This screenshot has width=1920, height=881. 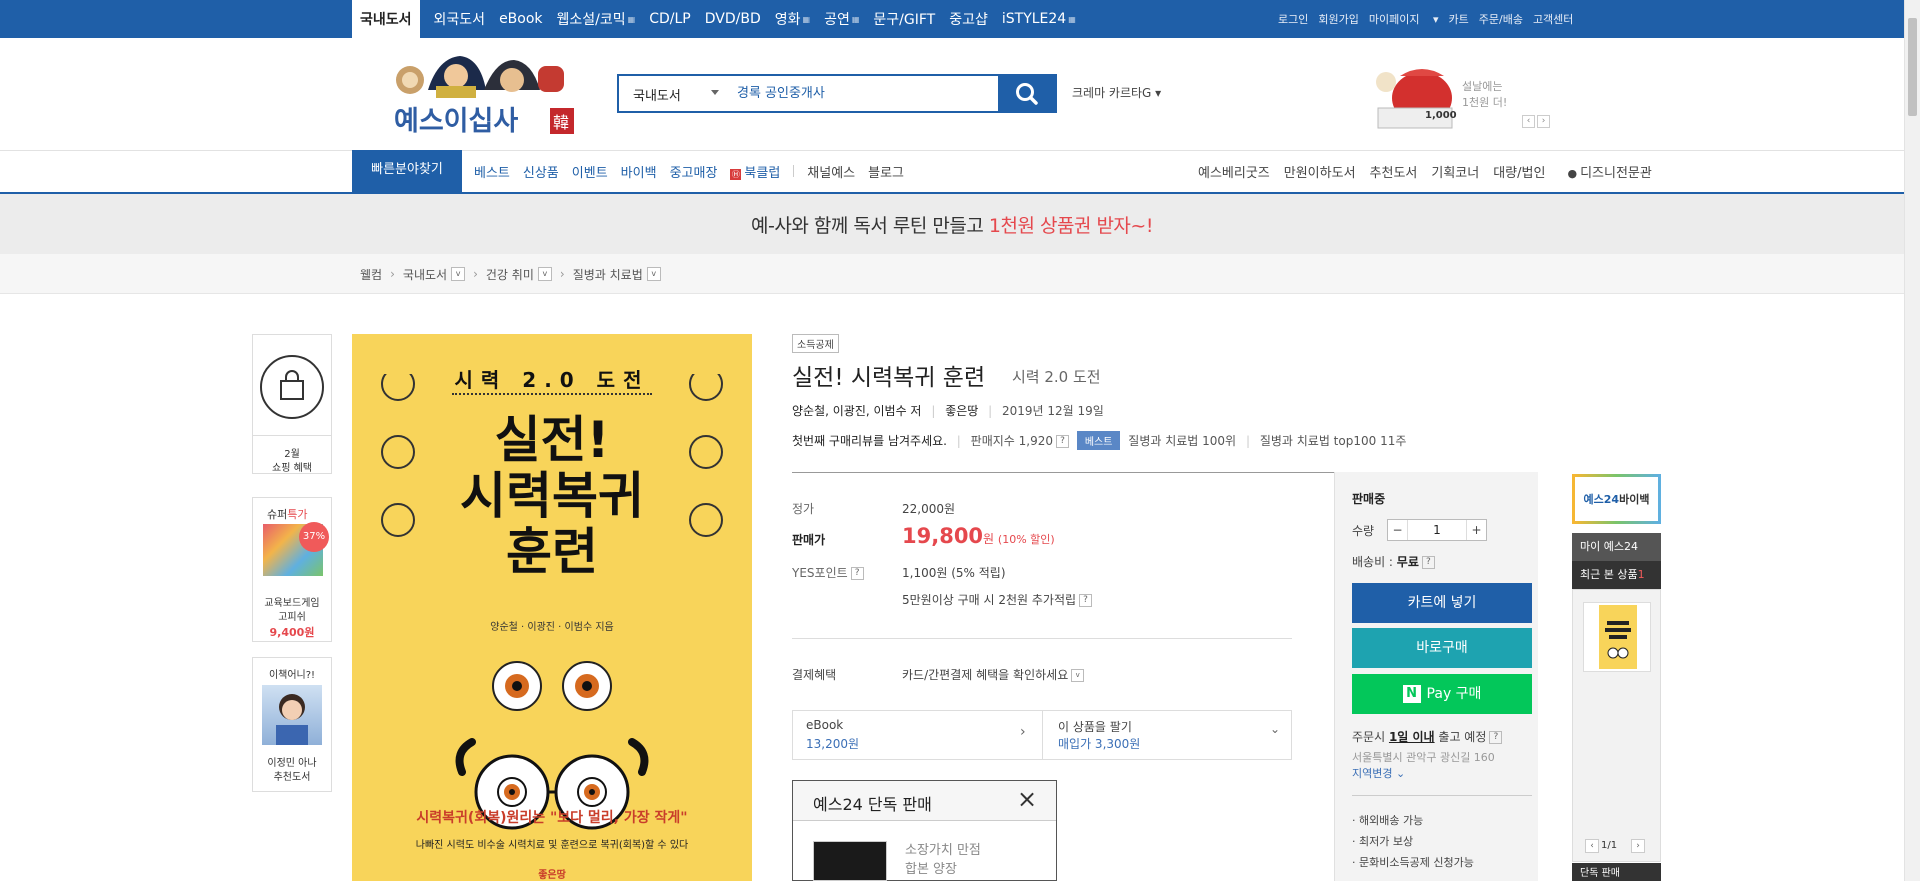 What do you see at coordinates (1528, 121) in the screenshot?
I see `promo-prev-button: ‹` at bounding box center [1528, 121].